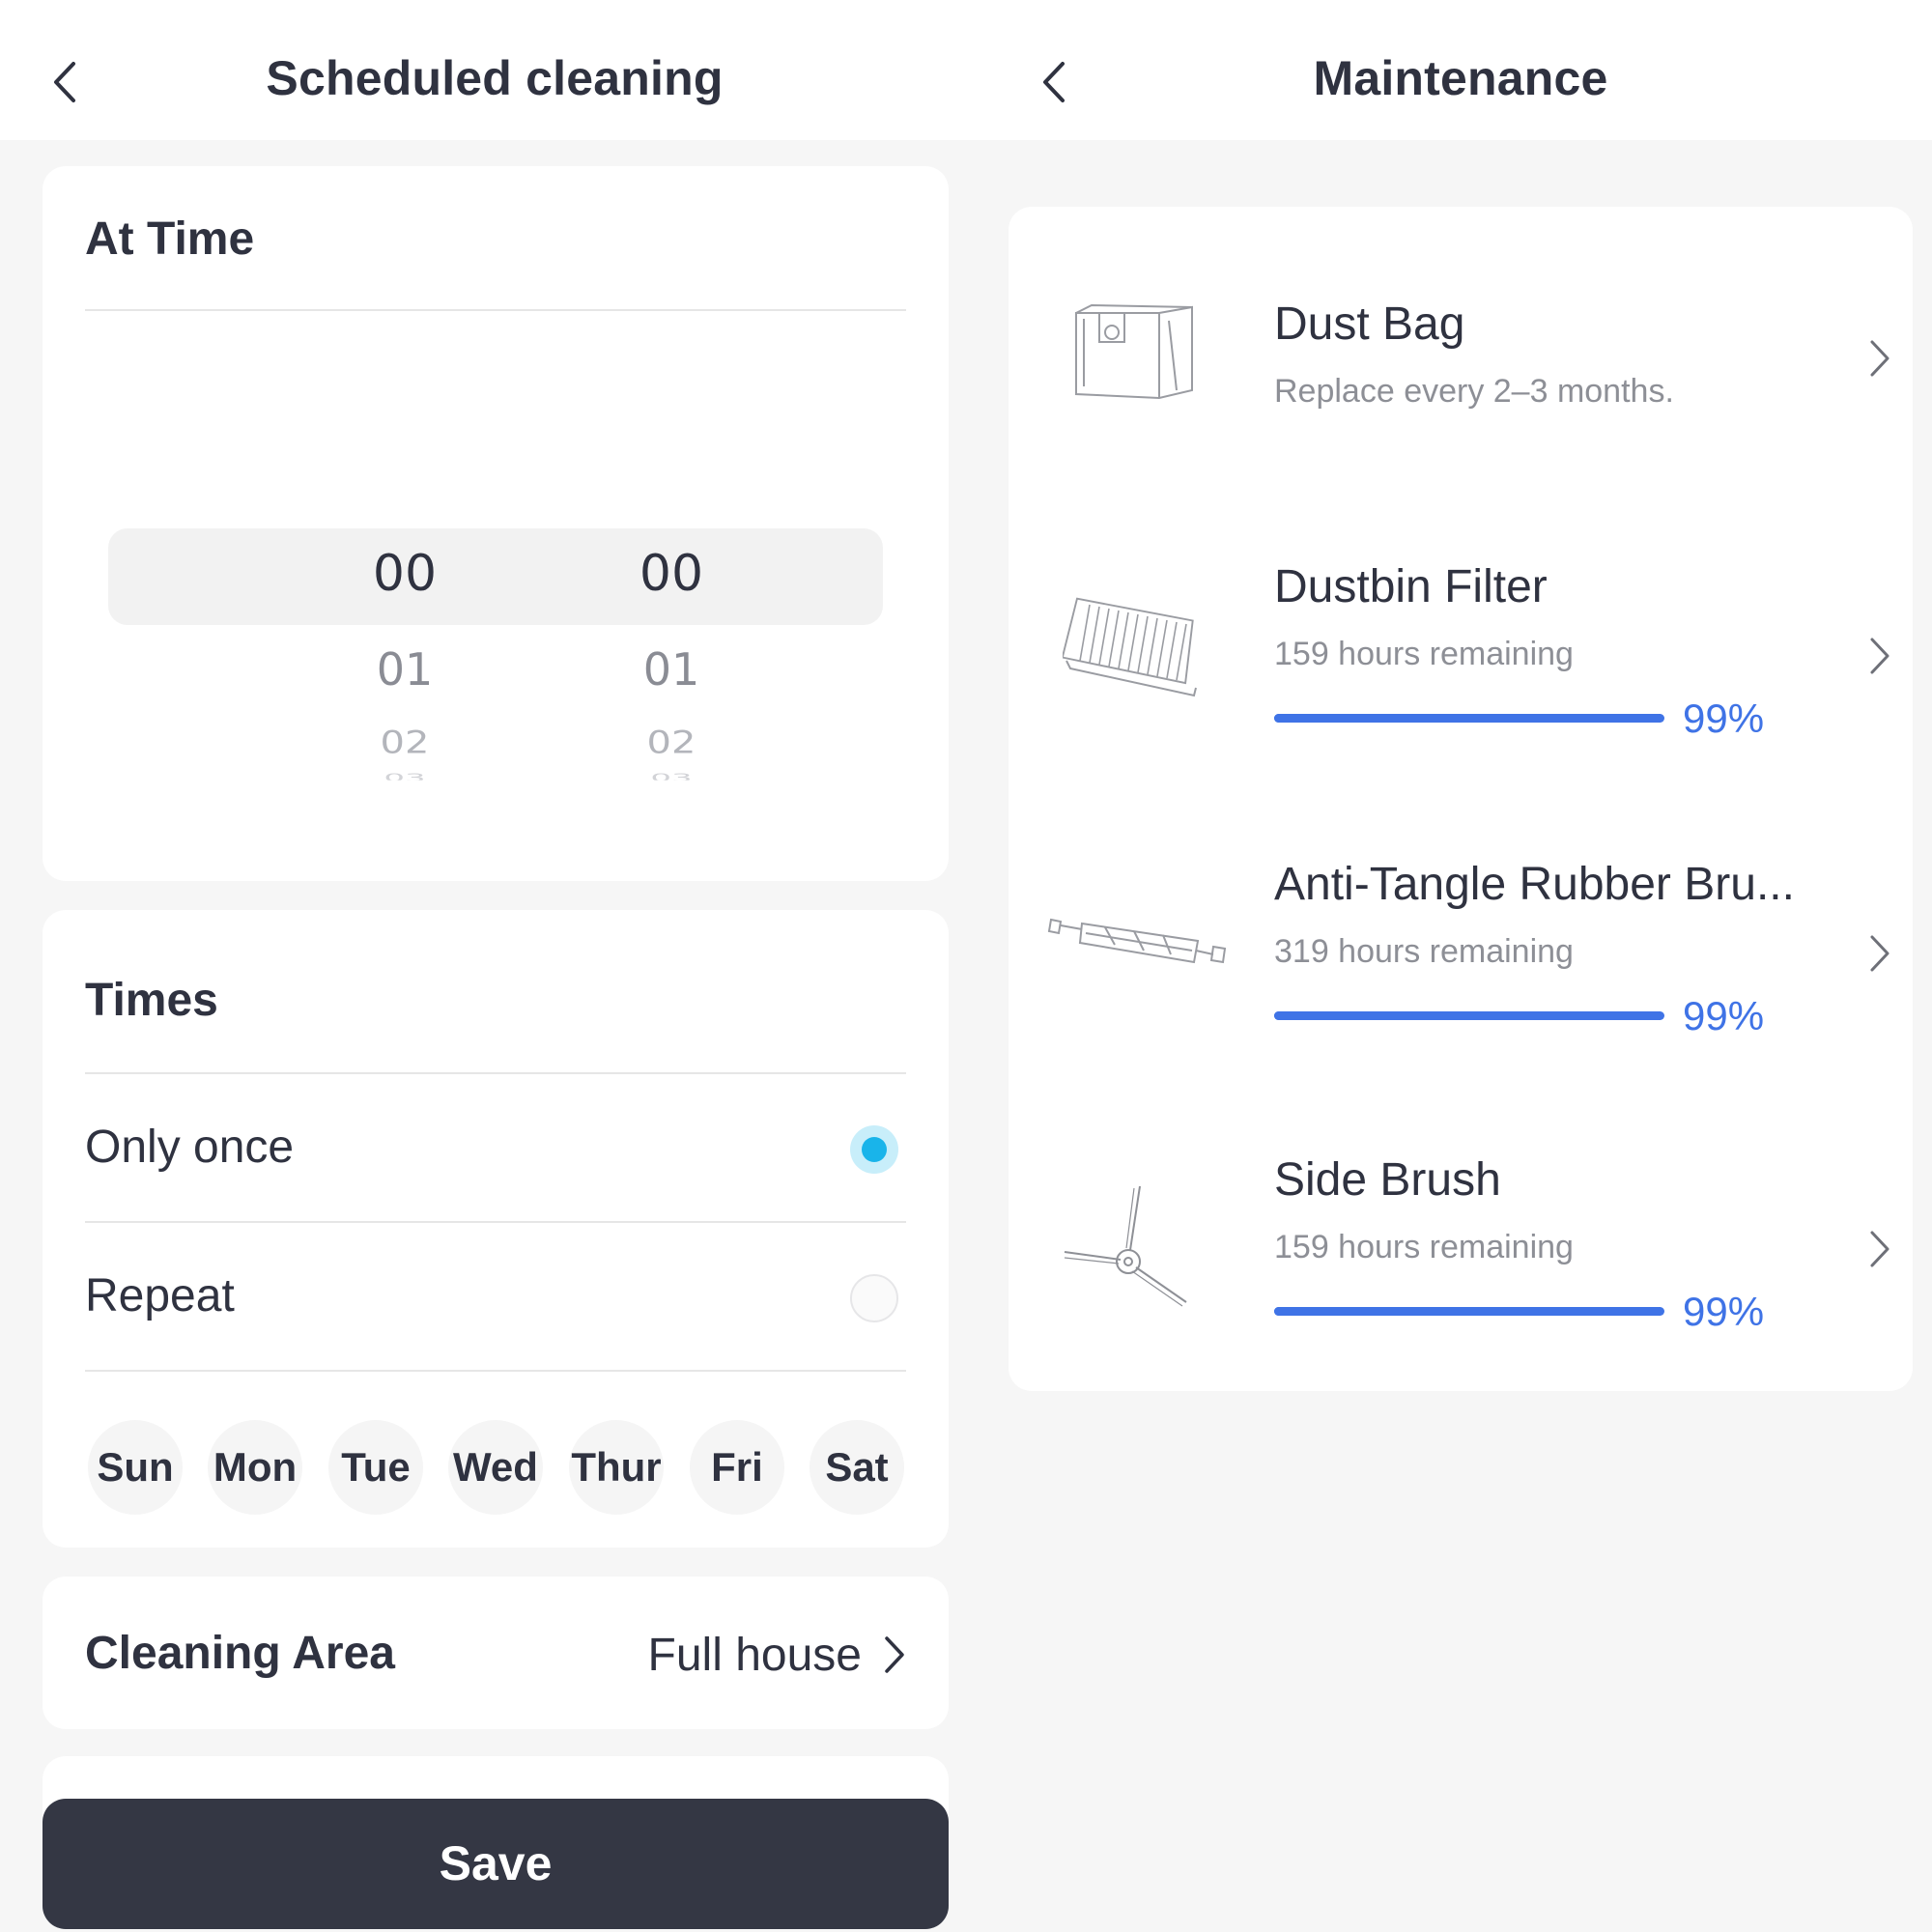 The image size is (1932, 1932). What do you see at coordinates (737, 1467) in the screenshot?
I see `day-fri: Fri` at bounding box center [737, 1467].